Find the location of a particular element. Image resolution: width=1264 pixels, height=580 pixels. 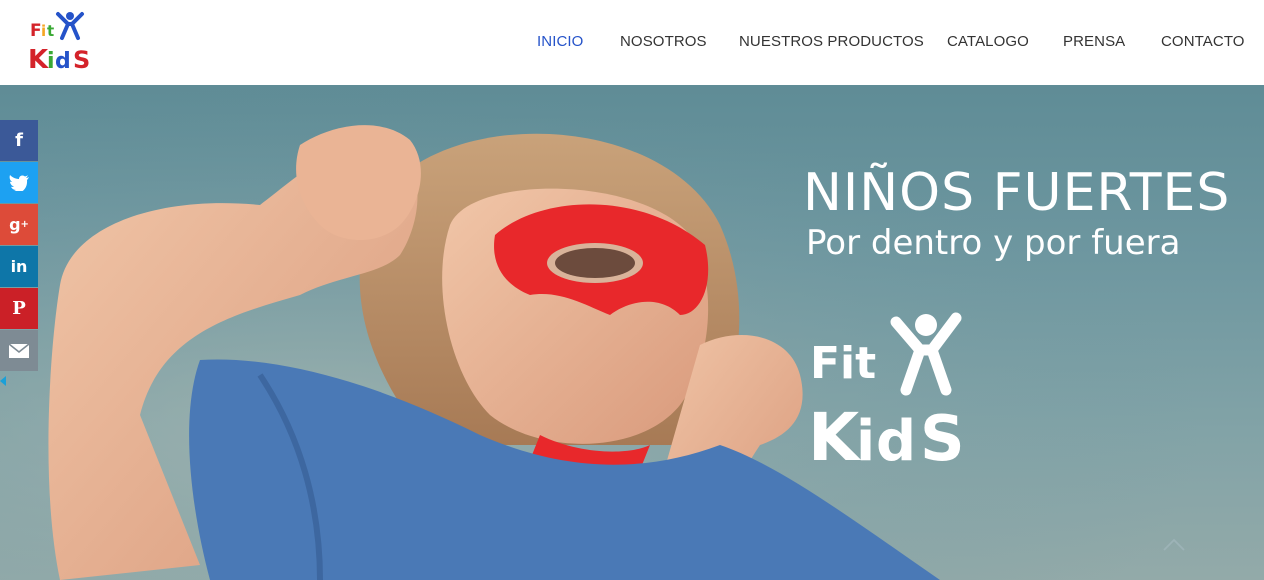

envelope-icon is located at coordinates (19, 350).